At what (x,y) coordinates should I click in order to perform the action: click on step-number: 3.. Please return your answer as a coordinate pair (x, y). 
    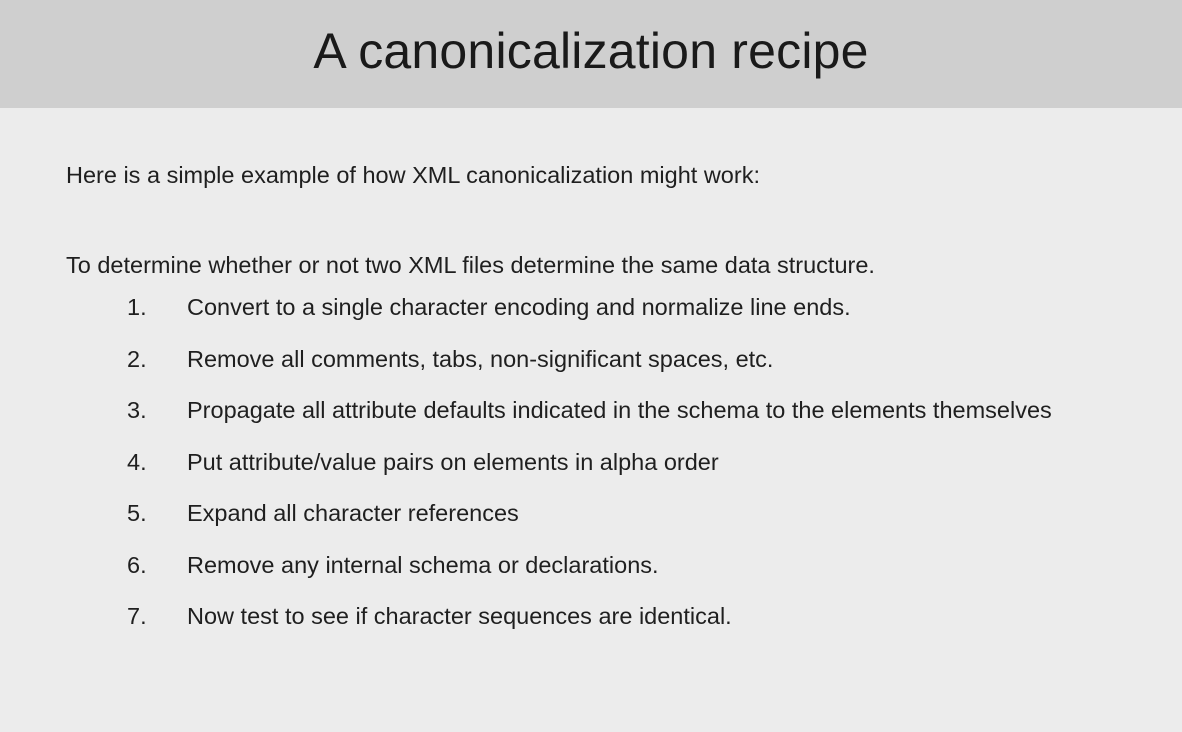
    Looking at the image, I should click on (137, 410).